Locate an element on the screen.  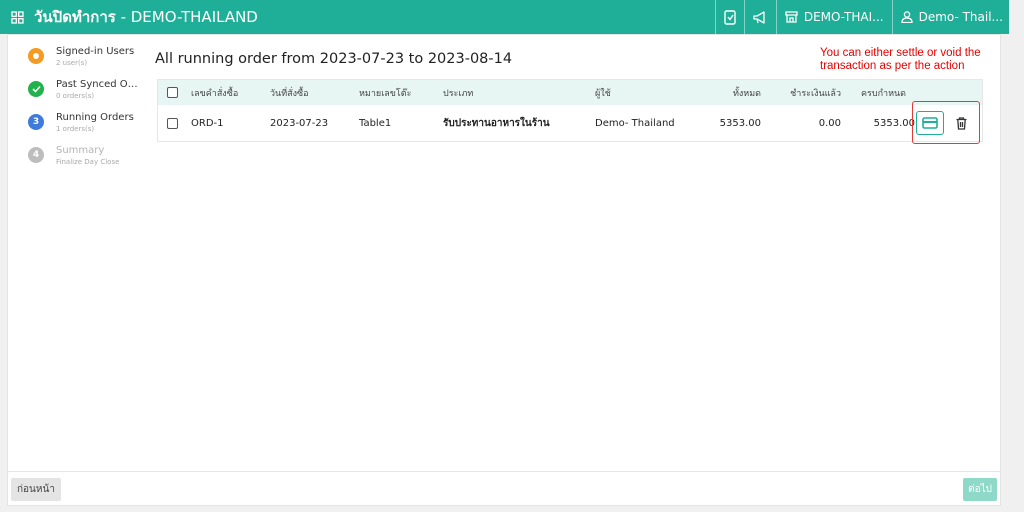
step-sub: Finalize Day Close is located at coordinates (88, 162).